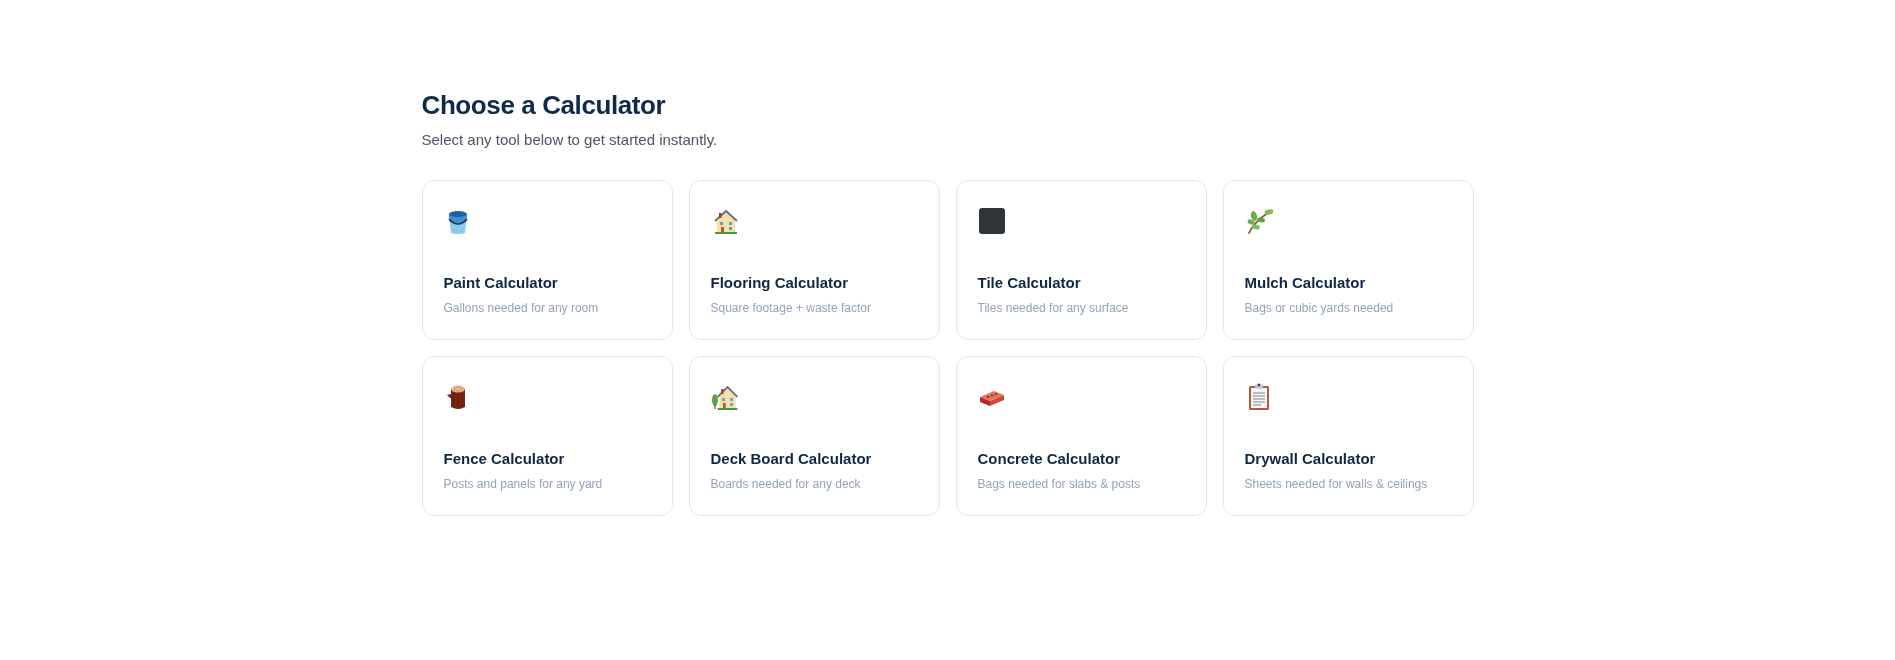  What do you see at coordinates (500, 283) in the screenshot?
I see `card-title: Paint Calculator` at bounding box center [500, 283].